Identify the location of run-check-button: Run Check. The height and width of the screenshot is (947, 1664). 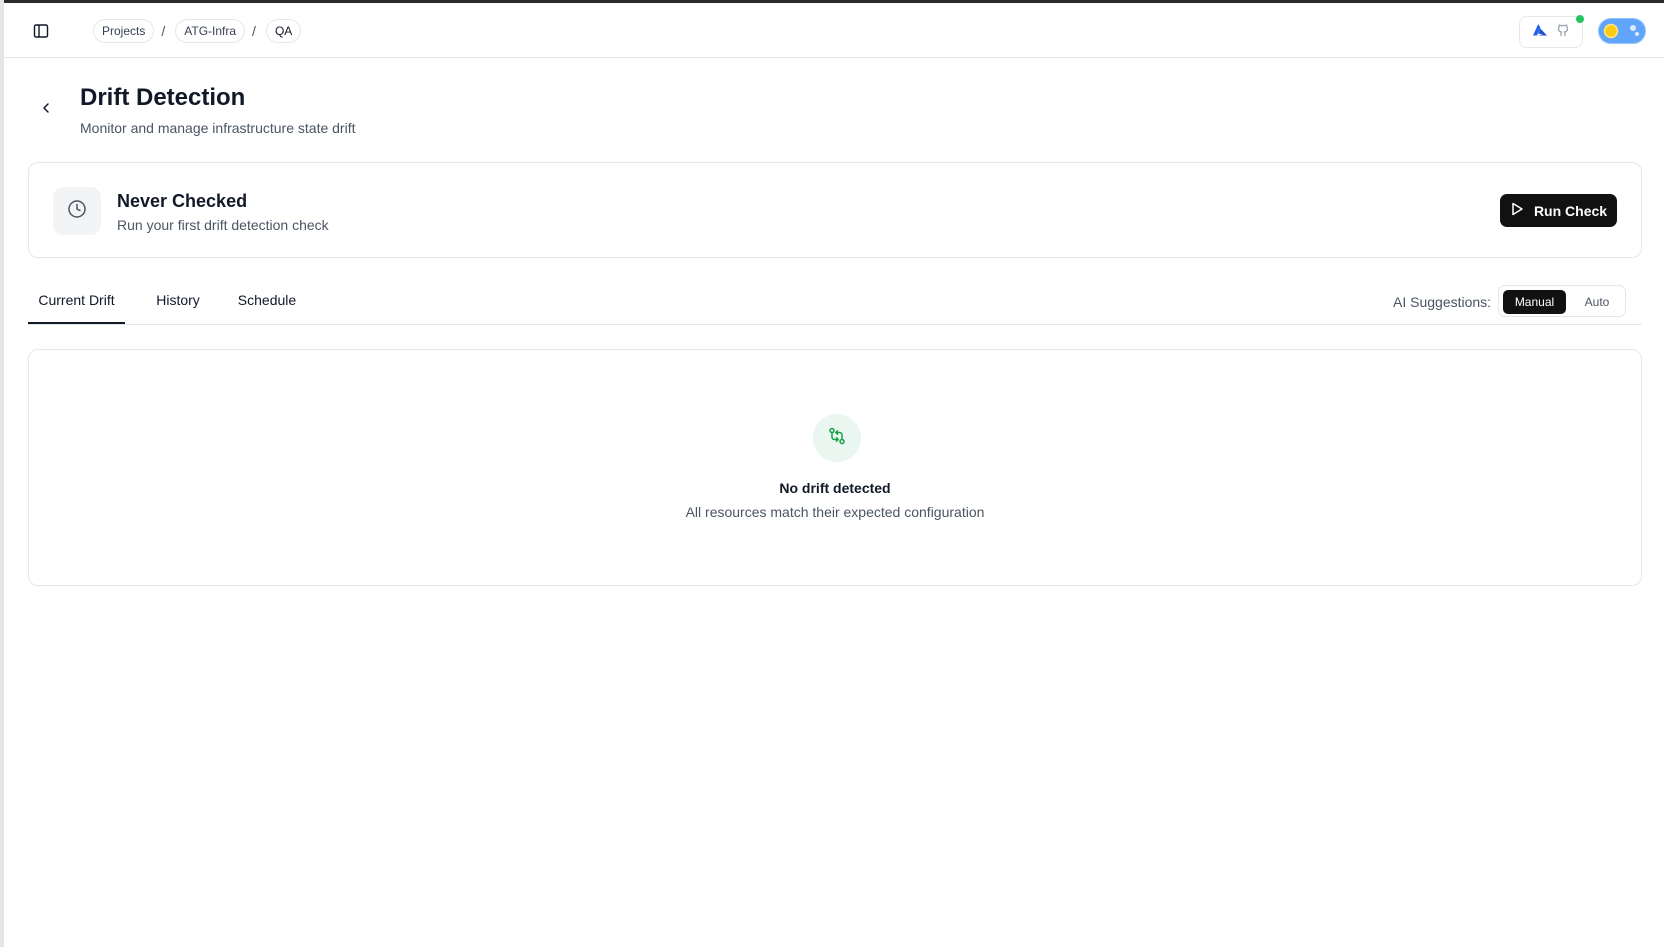
(1558, 210).